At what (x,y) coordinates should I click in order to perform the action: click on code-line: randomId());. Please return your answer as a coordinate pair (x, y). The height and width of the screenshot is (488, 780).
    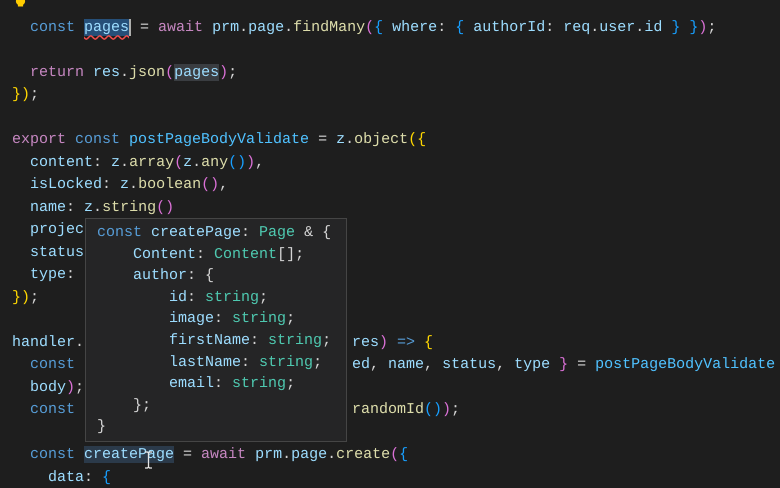
    Looking at the image, I should click on (406, 410).